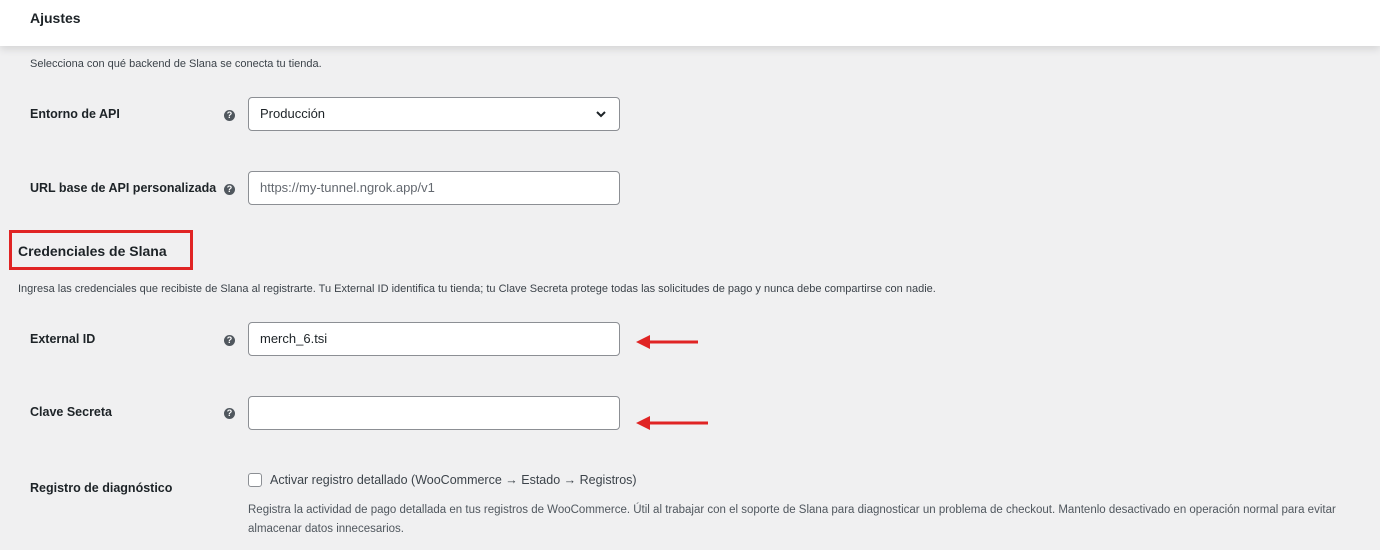  What do you see at coordinates (123, 188) in the screenshot?
I see `custom-url-label: URL base de API personalizada` at bounding box center [123, 188].